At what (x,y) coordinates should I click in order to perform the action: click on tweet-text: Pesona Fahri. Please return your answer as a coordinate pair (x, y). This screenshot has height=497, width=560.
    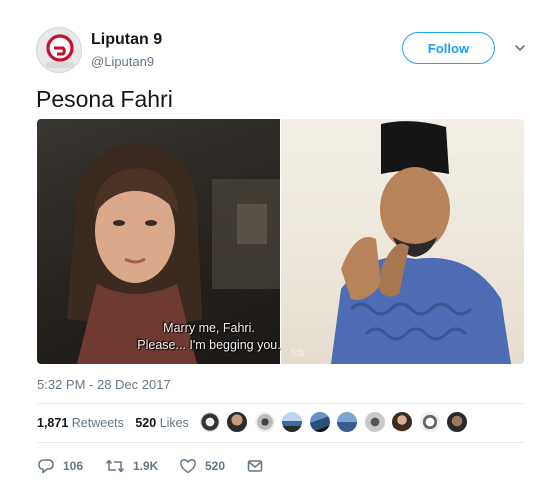
    Looking at the image, I should click on (104, 99).